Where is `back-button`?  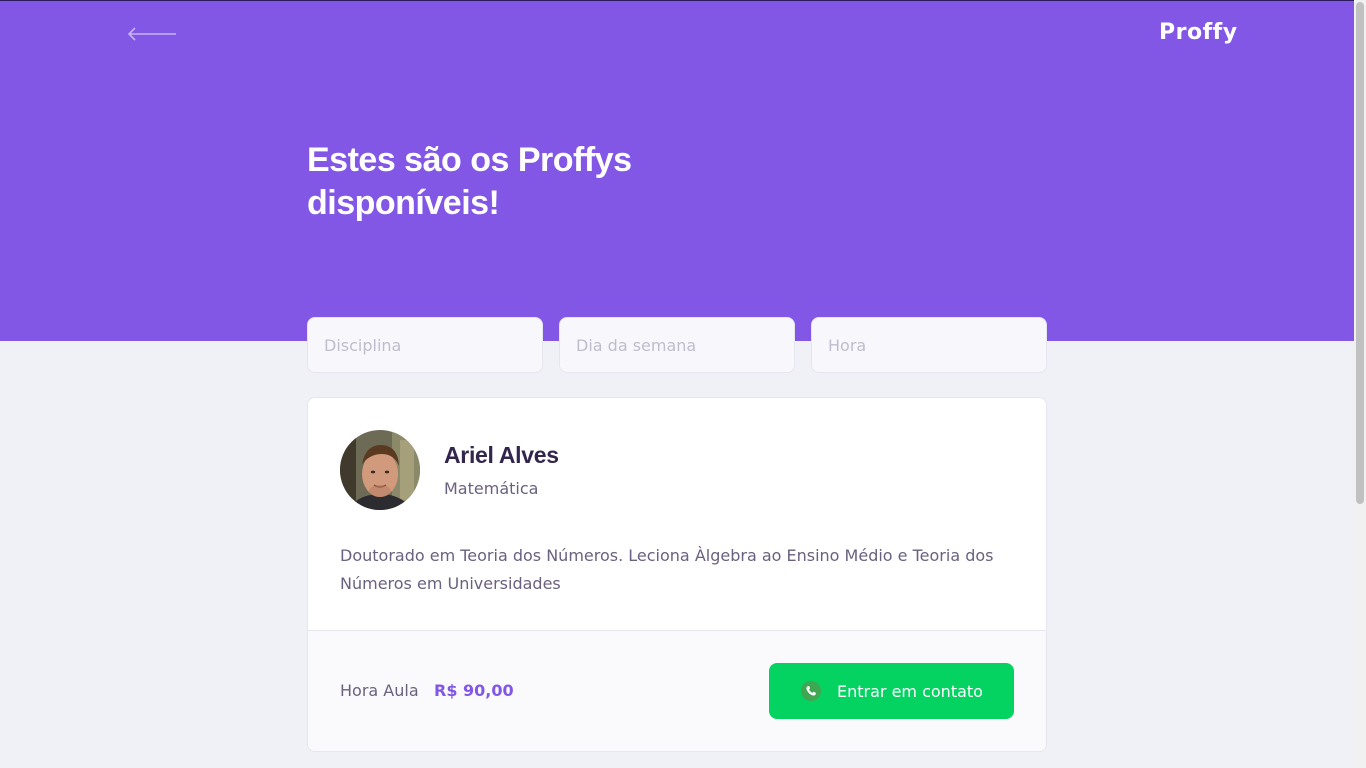
back-button is located at coordinates (152, 34).